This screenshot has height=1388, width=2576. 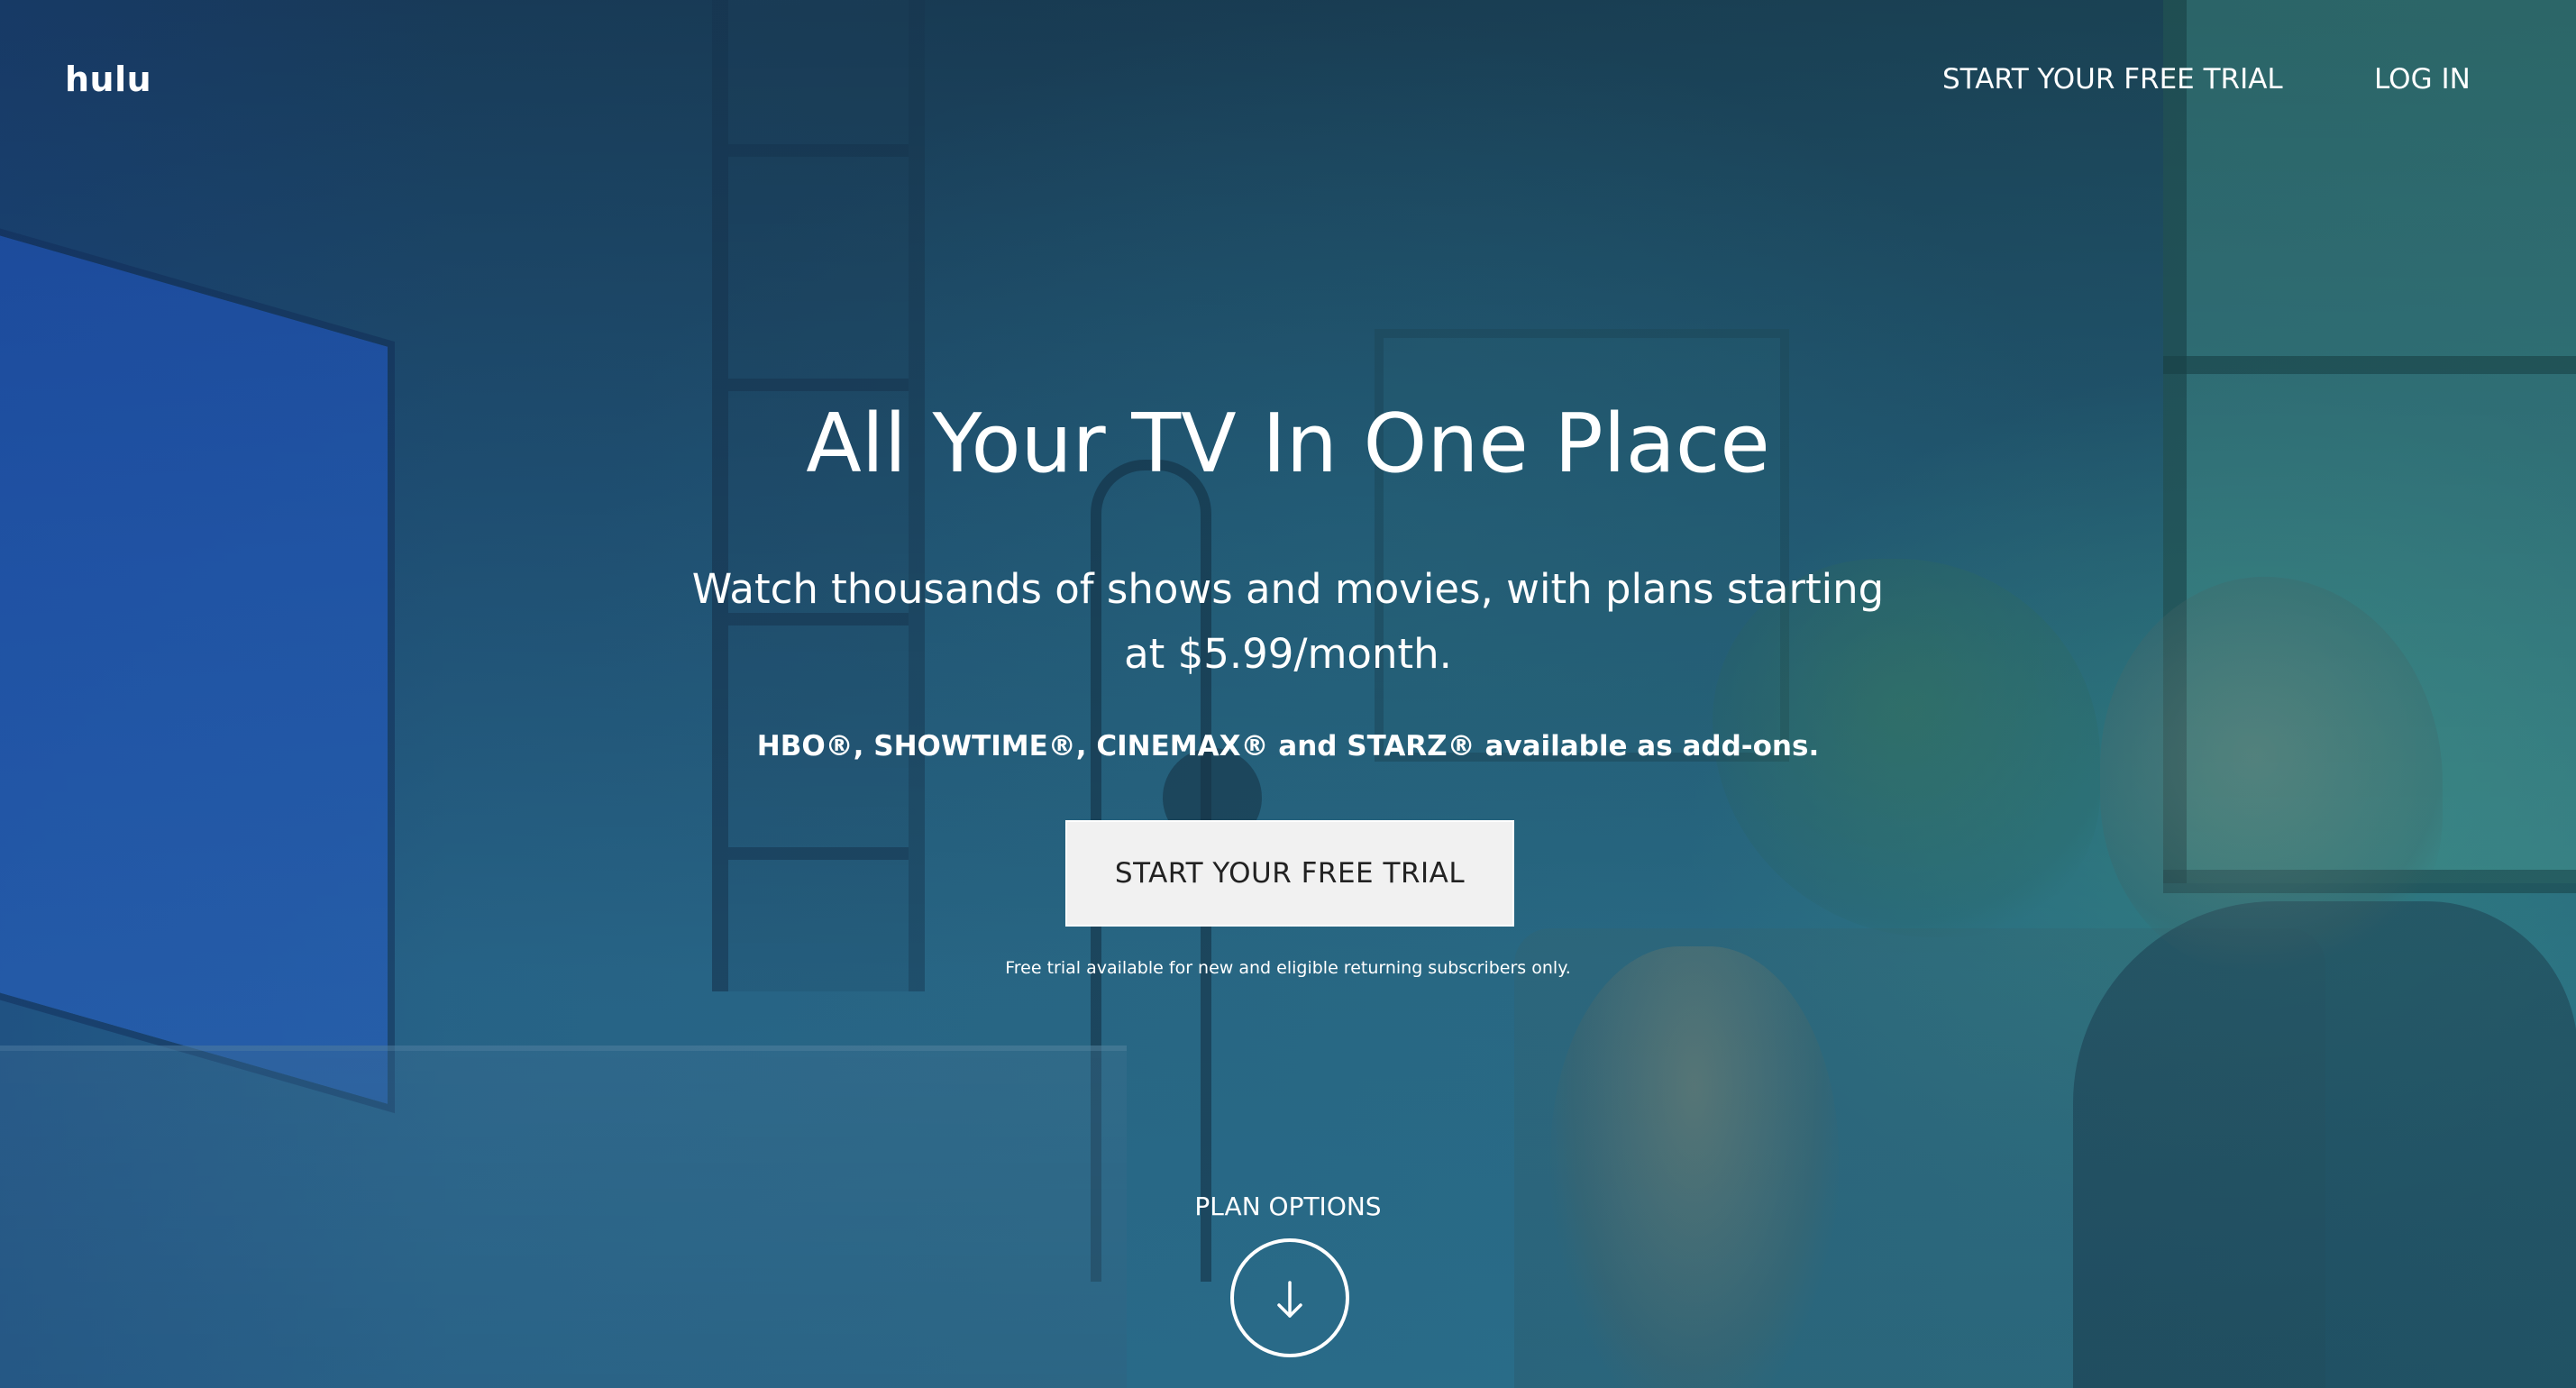 What do you see at coordinates (2422, 79) in the screenshot?
I see `nav-log-in-link: LOG IN` at bounding box center [2422, 79].